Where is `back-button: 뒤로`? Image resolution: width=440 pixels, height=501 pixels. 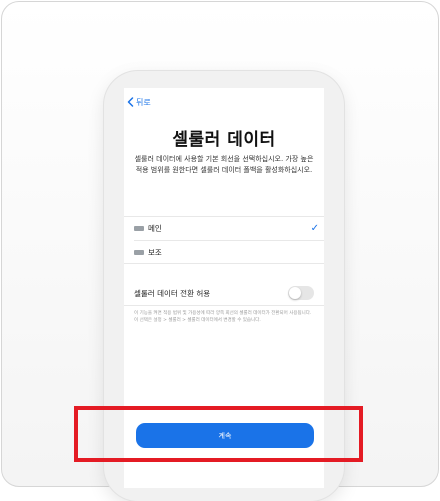 back-button: 뒤로 is located at coordinates (139, 102).